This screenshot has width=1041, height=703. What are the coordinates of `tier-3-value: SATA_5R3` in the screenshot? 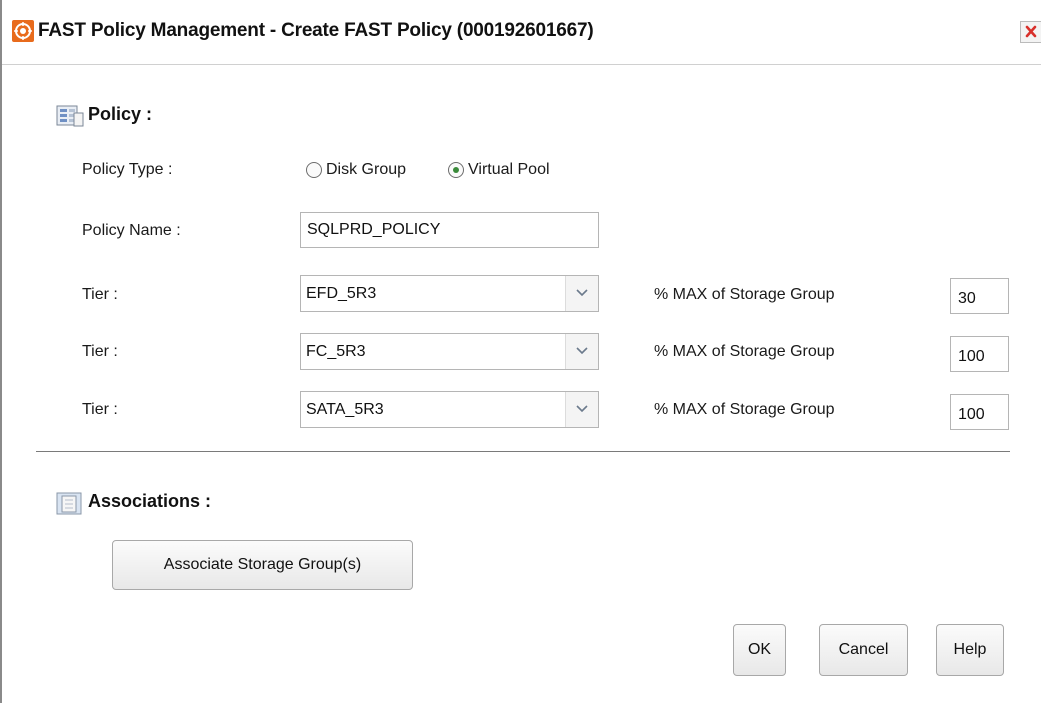 It's located at (345, 409).